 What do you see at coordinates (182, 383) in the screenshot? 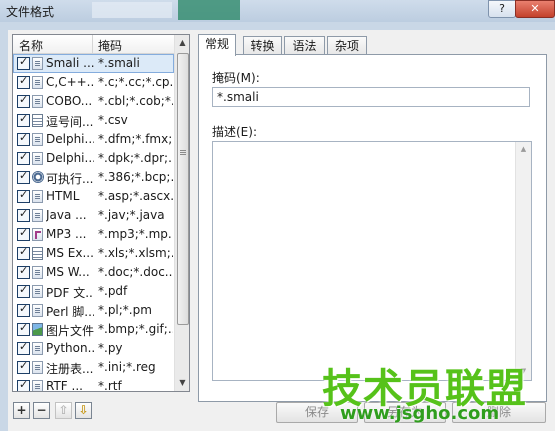
I see `scroll-down-arrow: ▼` at bounding box center [182, 383].